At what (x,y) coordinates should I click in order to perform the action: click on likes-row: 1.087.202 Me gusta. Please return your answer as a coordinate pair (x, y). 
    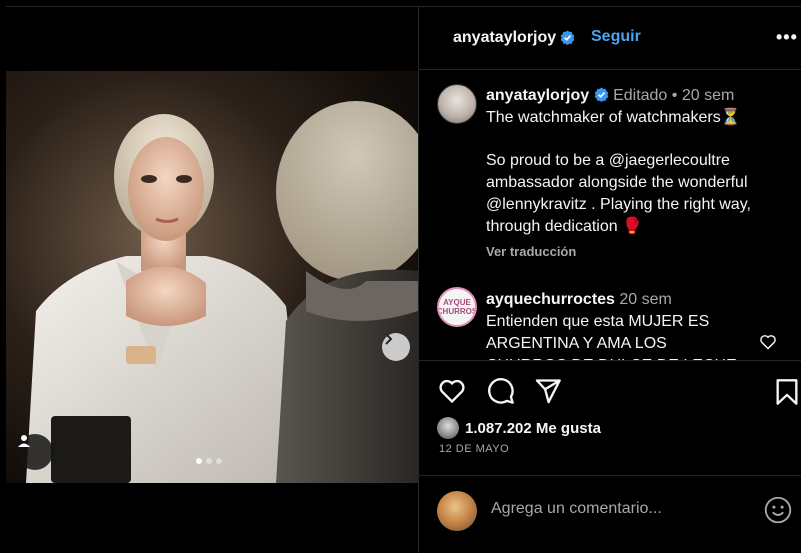
    Looking at the image, I should click on (519, 428).